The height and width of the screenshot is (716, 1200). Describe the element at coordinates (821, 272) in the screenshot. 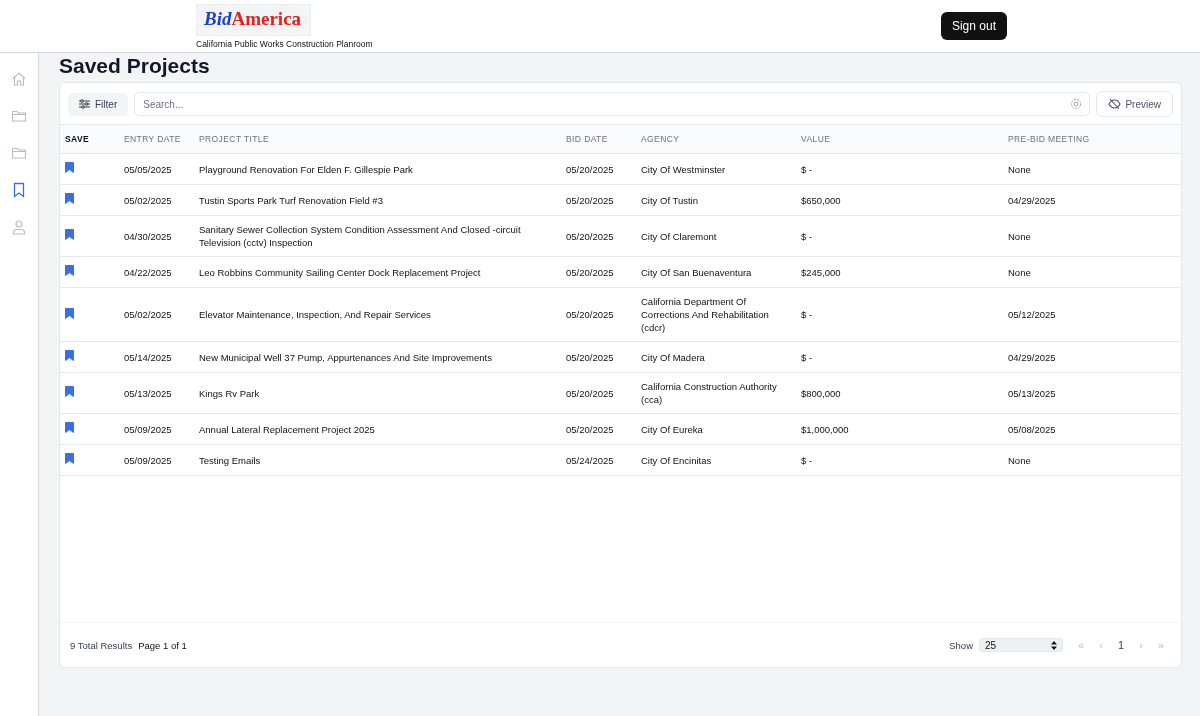

I see `table-cell: $245,000` at that location.